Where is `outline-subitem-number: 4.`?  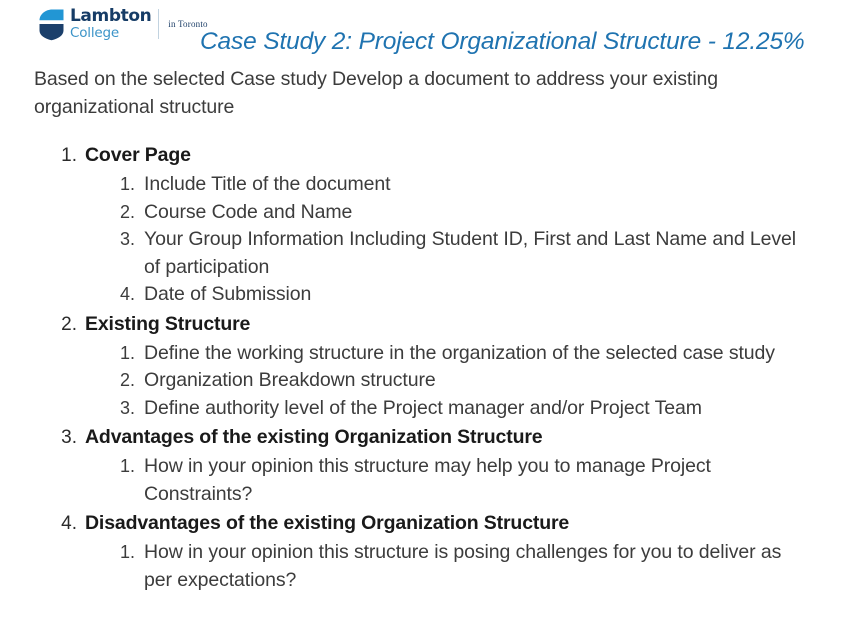
outline-subitem-number: 4. is located at coordinates (127, 294).